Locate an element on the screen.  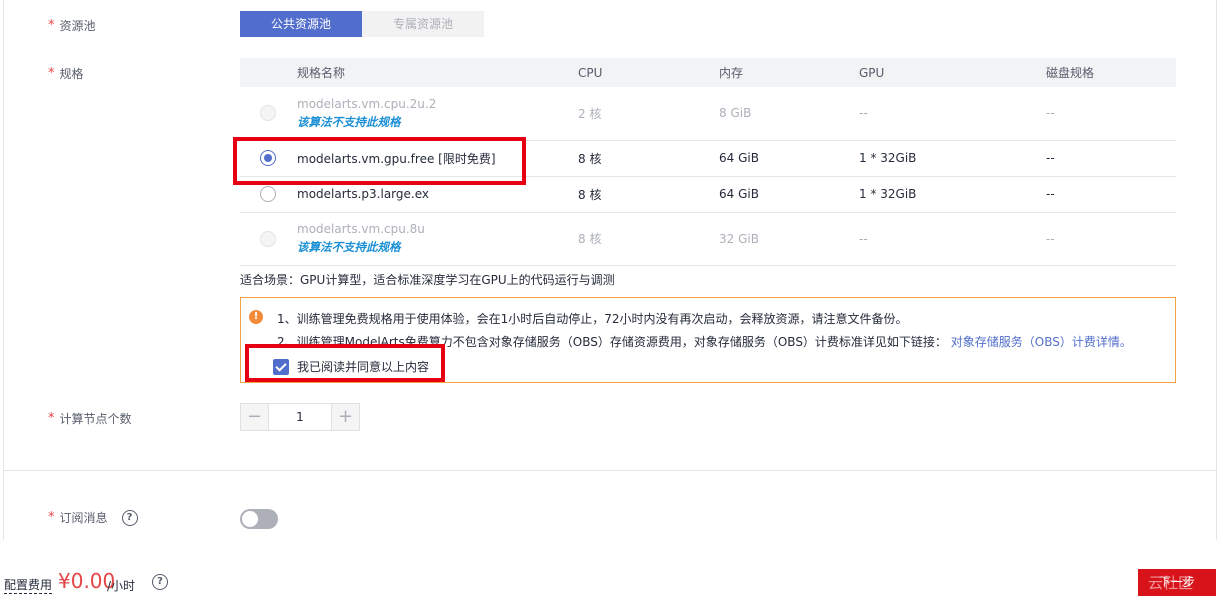
spec-memory: 8 GiB is located at coordinates (789, 114).